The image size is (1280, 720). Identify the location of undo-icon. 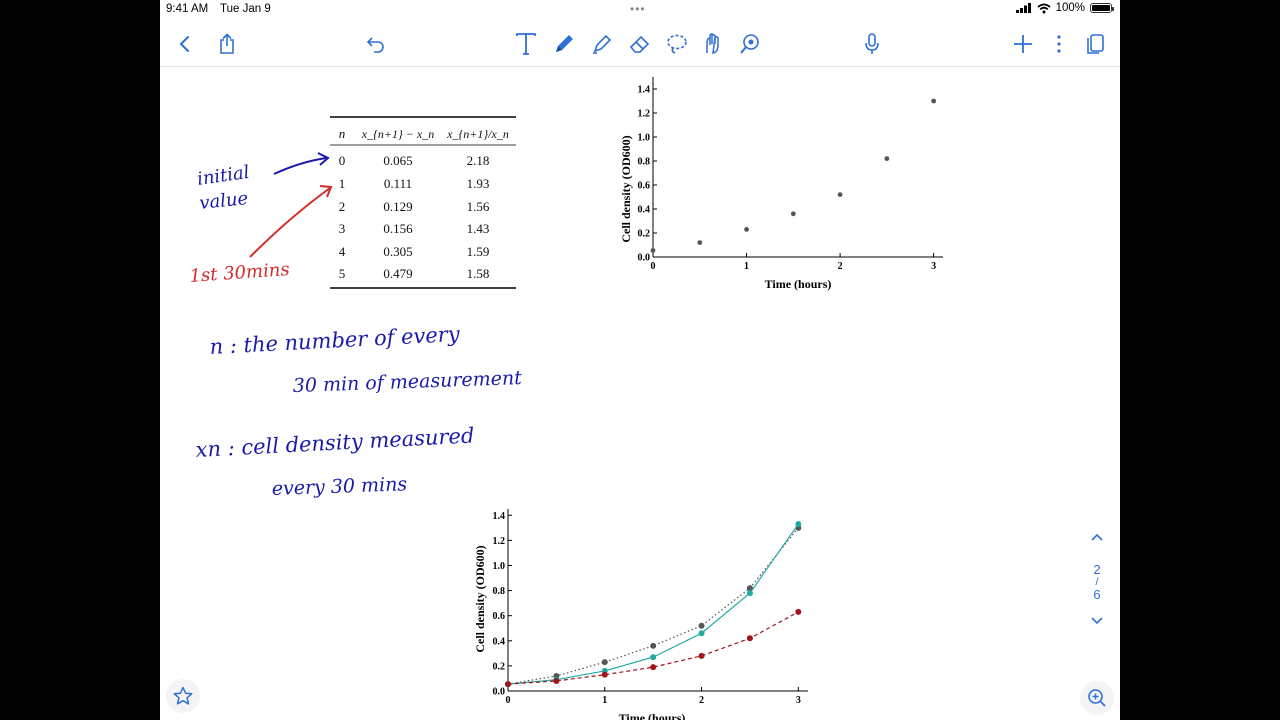
(376, 44).